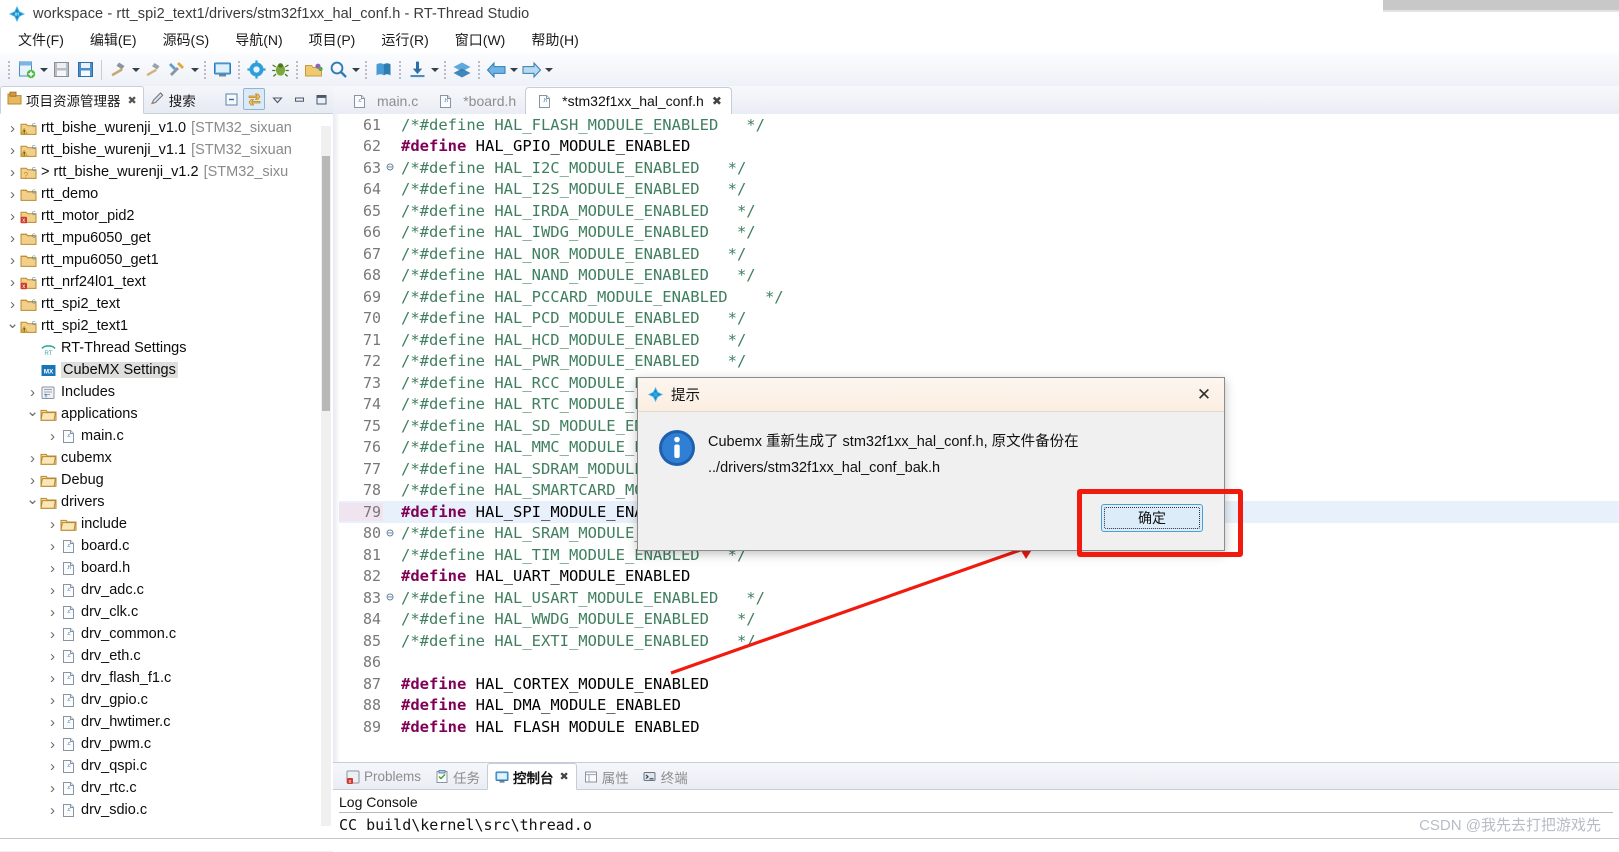 The width and height of the screenshot is (1619, 852). Describe the element at coordinates (166, 150) in the screenshot. I see `tree-item: Crtt_bishe_wurenji_v1.1[STM32_sixuan` at that location.